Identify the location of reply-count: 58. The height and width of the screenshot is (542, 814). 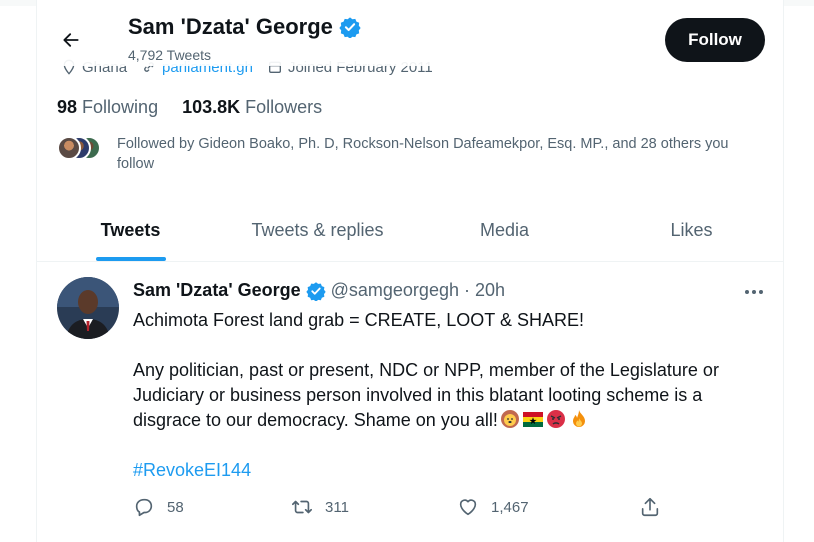
(175, 507).